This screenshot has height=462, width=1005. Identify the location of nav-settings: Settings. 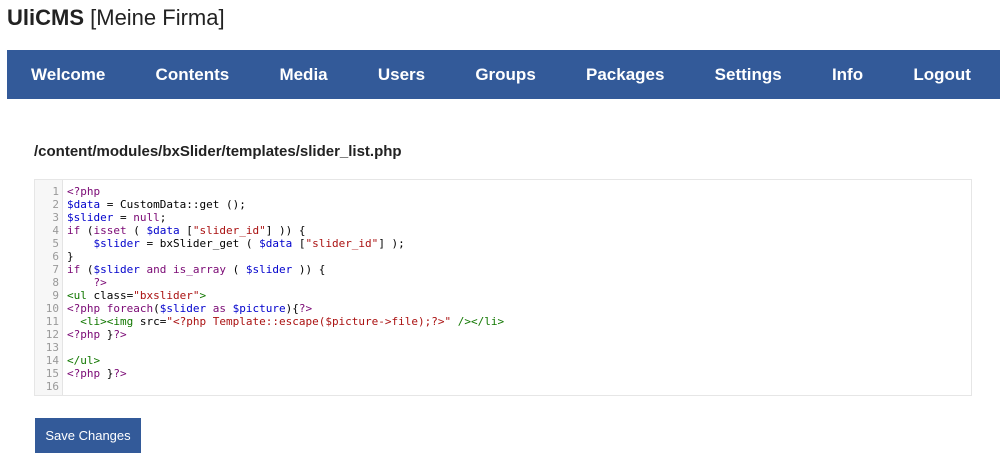
(748, 74).